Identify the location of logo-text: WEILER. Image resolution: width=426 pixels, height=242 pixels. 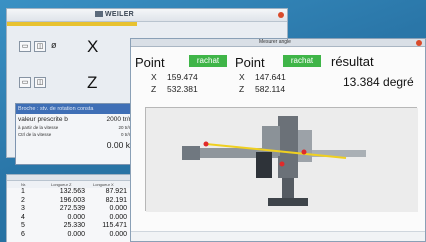
(120, 14).